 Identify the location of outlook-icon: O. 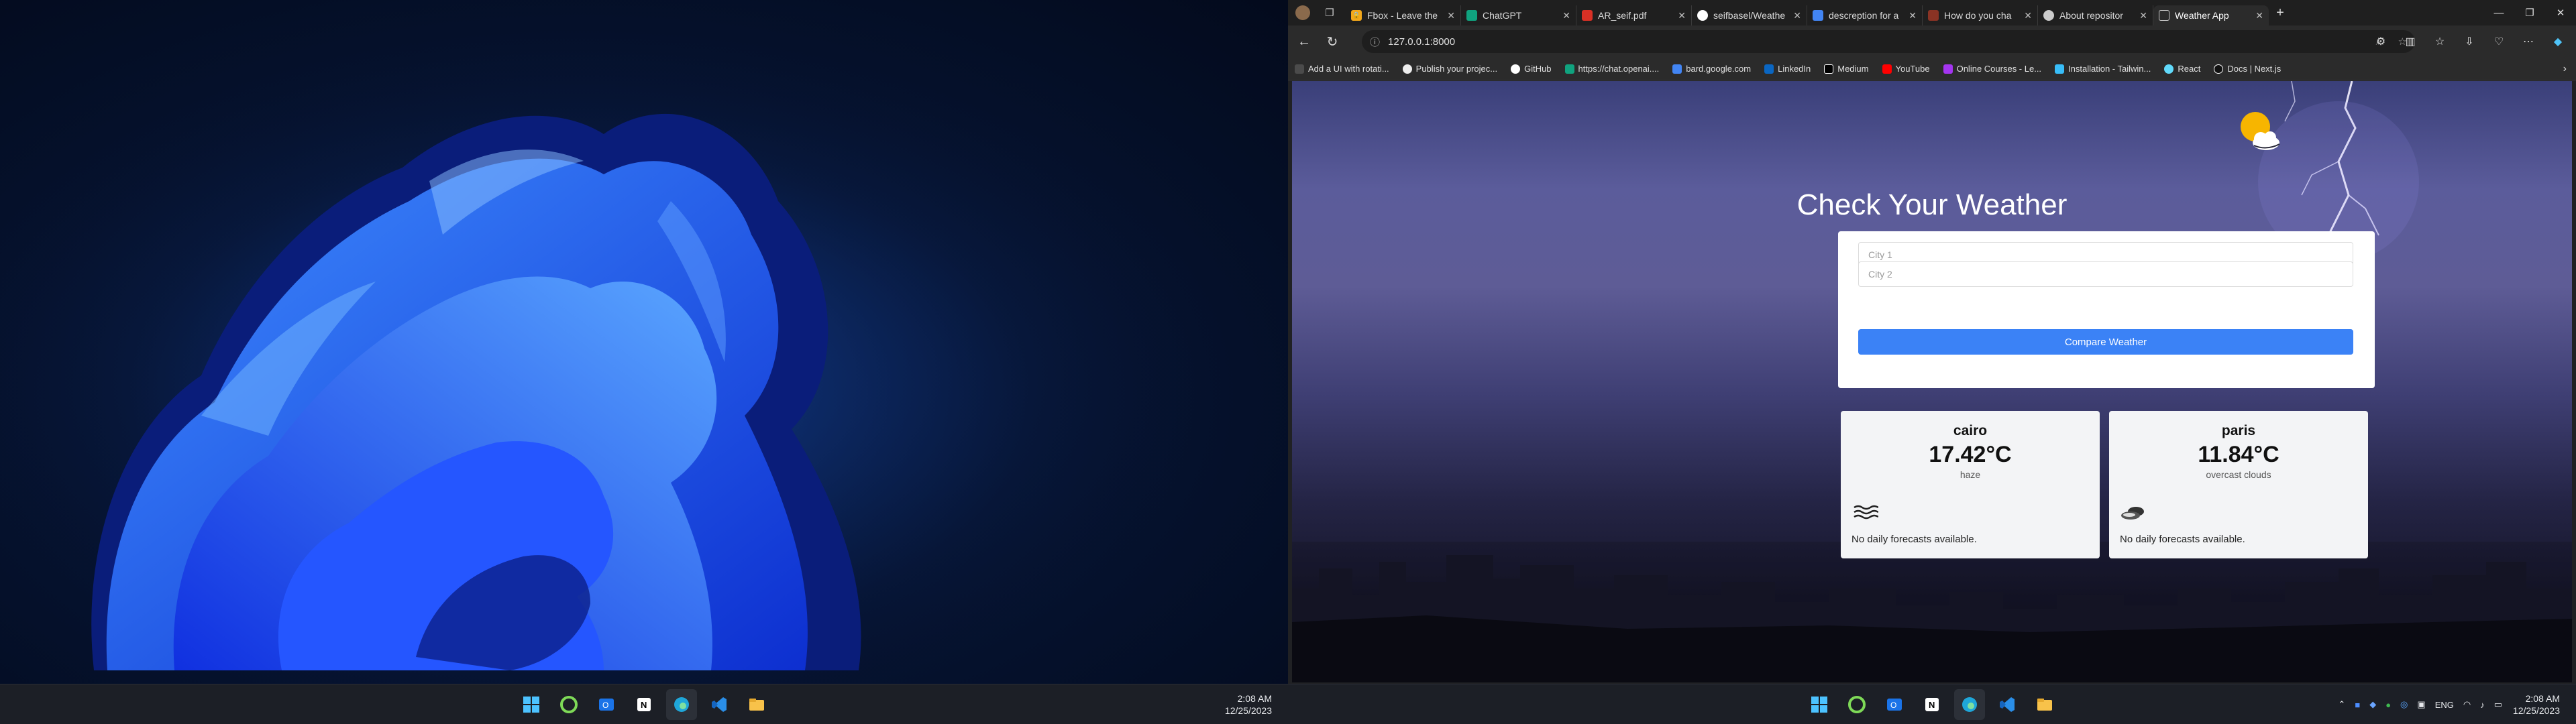
(1894, 705).